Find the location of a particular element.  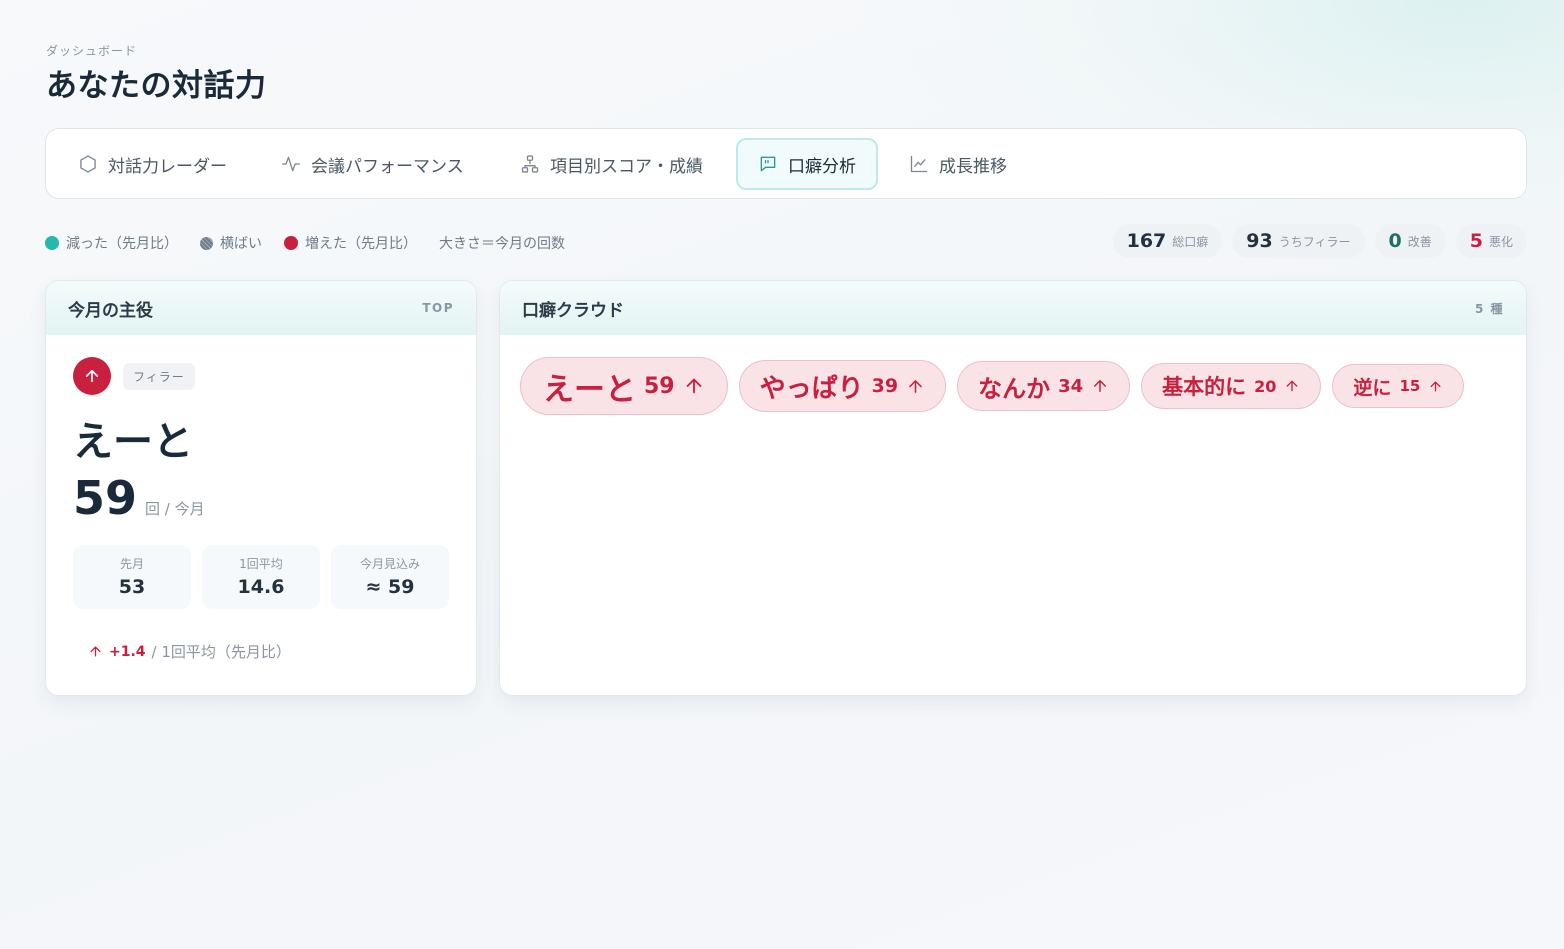

hero-badge-row: フィラー is located at coordinates (134, 376).